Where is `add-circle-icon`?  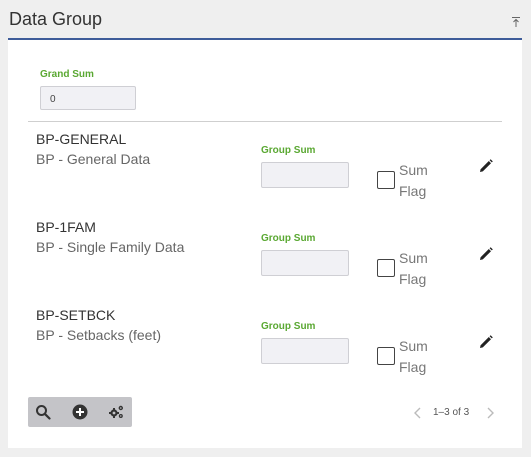
add-circle-icon is located at coordinates (80, 412).